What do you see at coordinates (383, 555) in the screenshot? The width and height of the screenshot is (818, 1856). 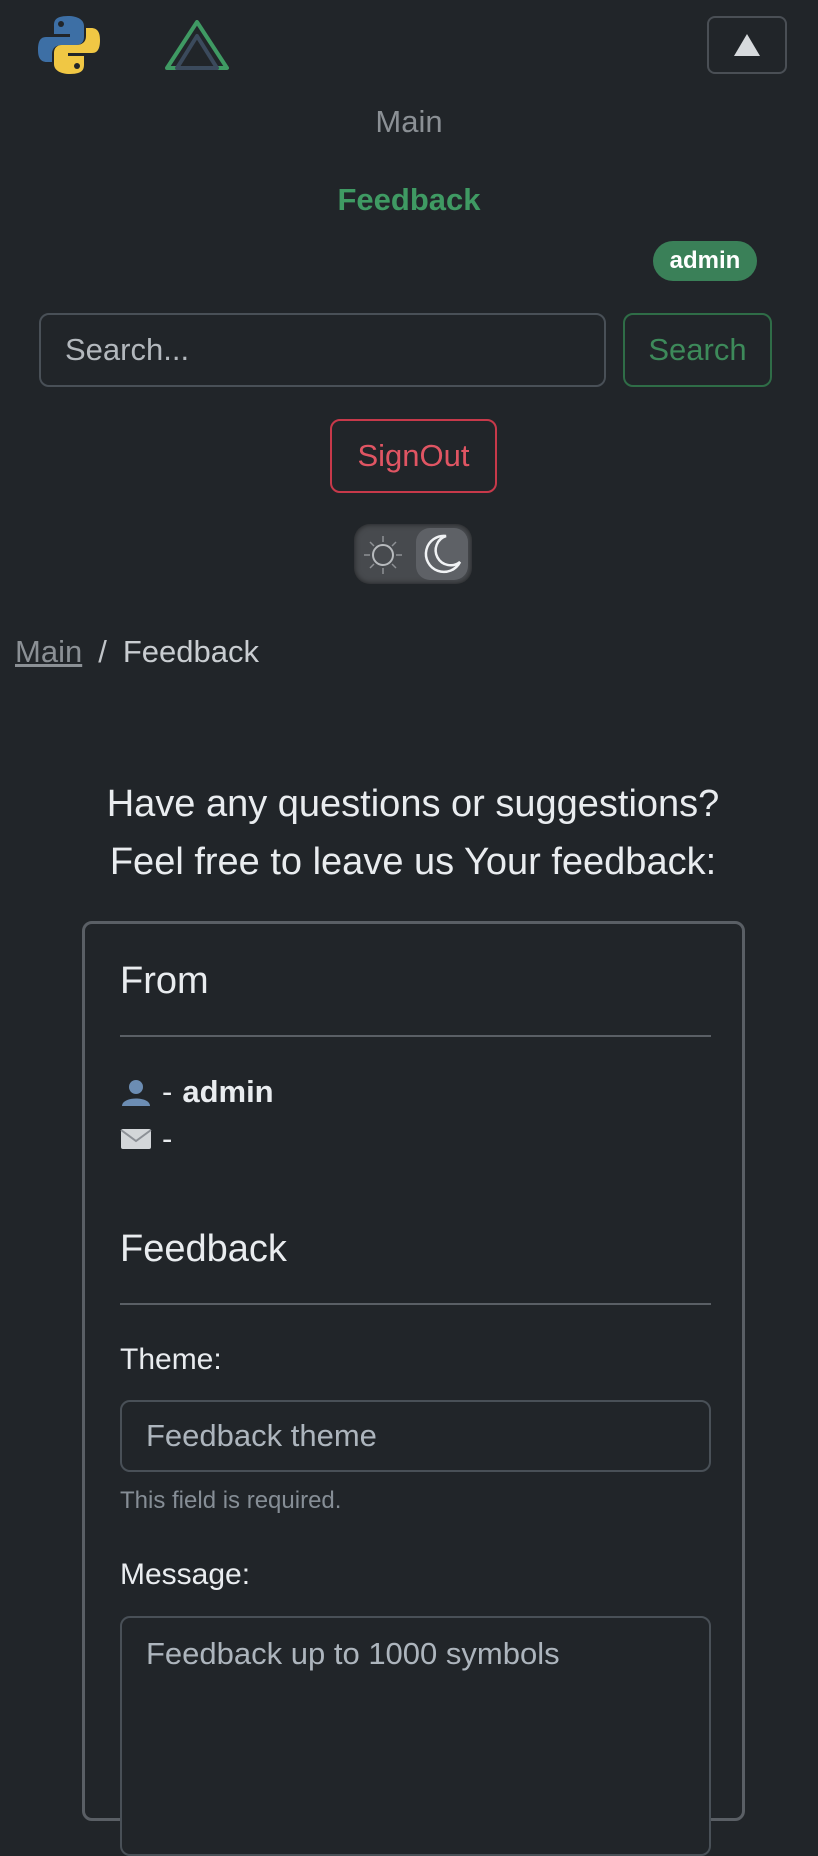 I see `sun-icon` at bounding box center [383, 555].